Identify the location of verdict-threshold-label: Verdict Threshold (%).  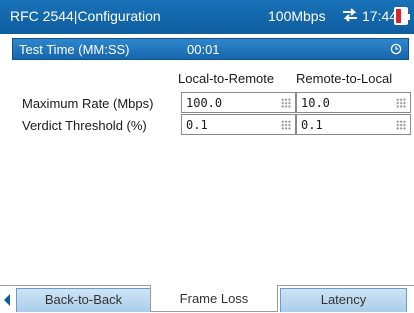
(84, 125).